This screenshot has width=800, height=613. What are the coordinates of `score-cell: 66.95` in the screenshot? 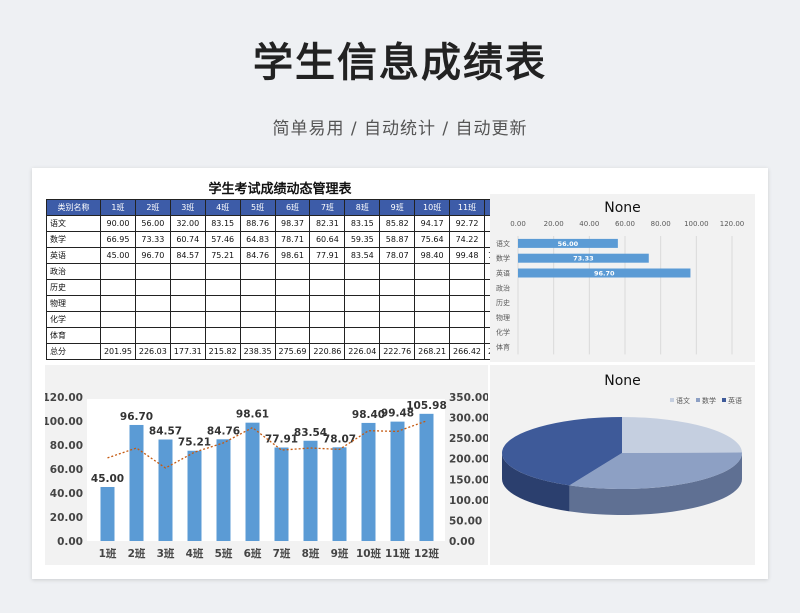 It's located at (118, 239).